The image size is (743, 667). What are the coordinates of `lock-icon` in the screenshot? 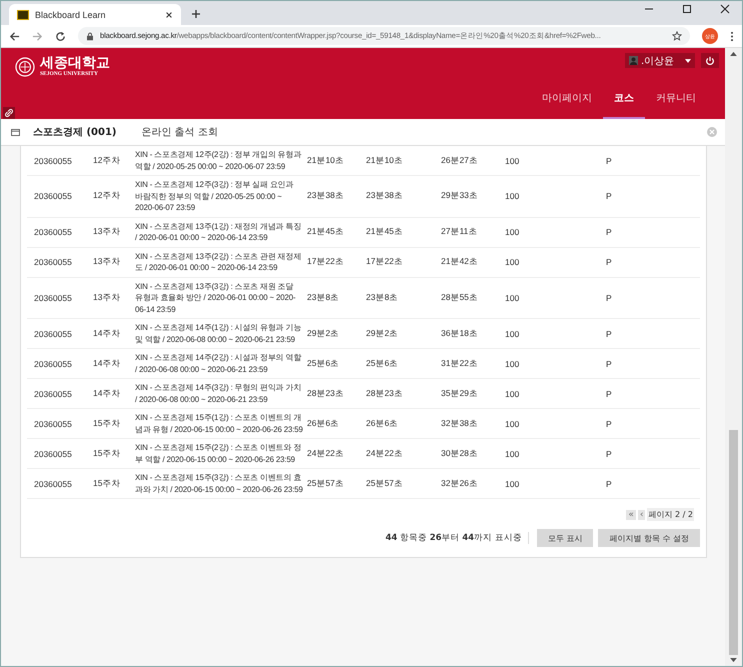 It's located at (90, 36).